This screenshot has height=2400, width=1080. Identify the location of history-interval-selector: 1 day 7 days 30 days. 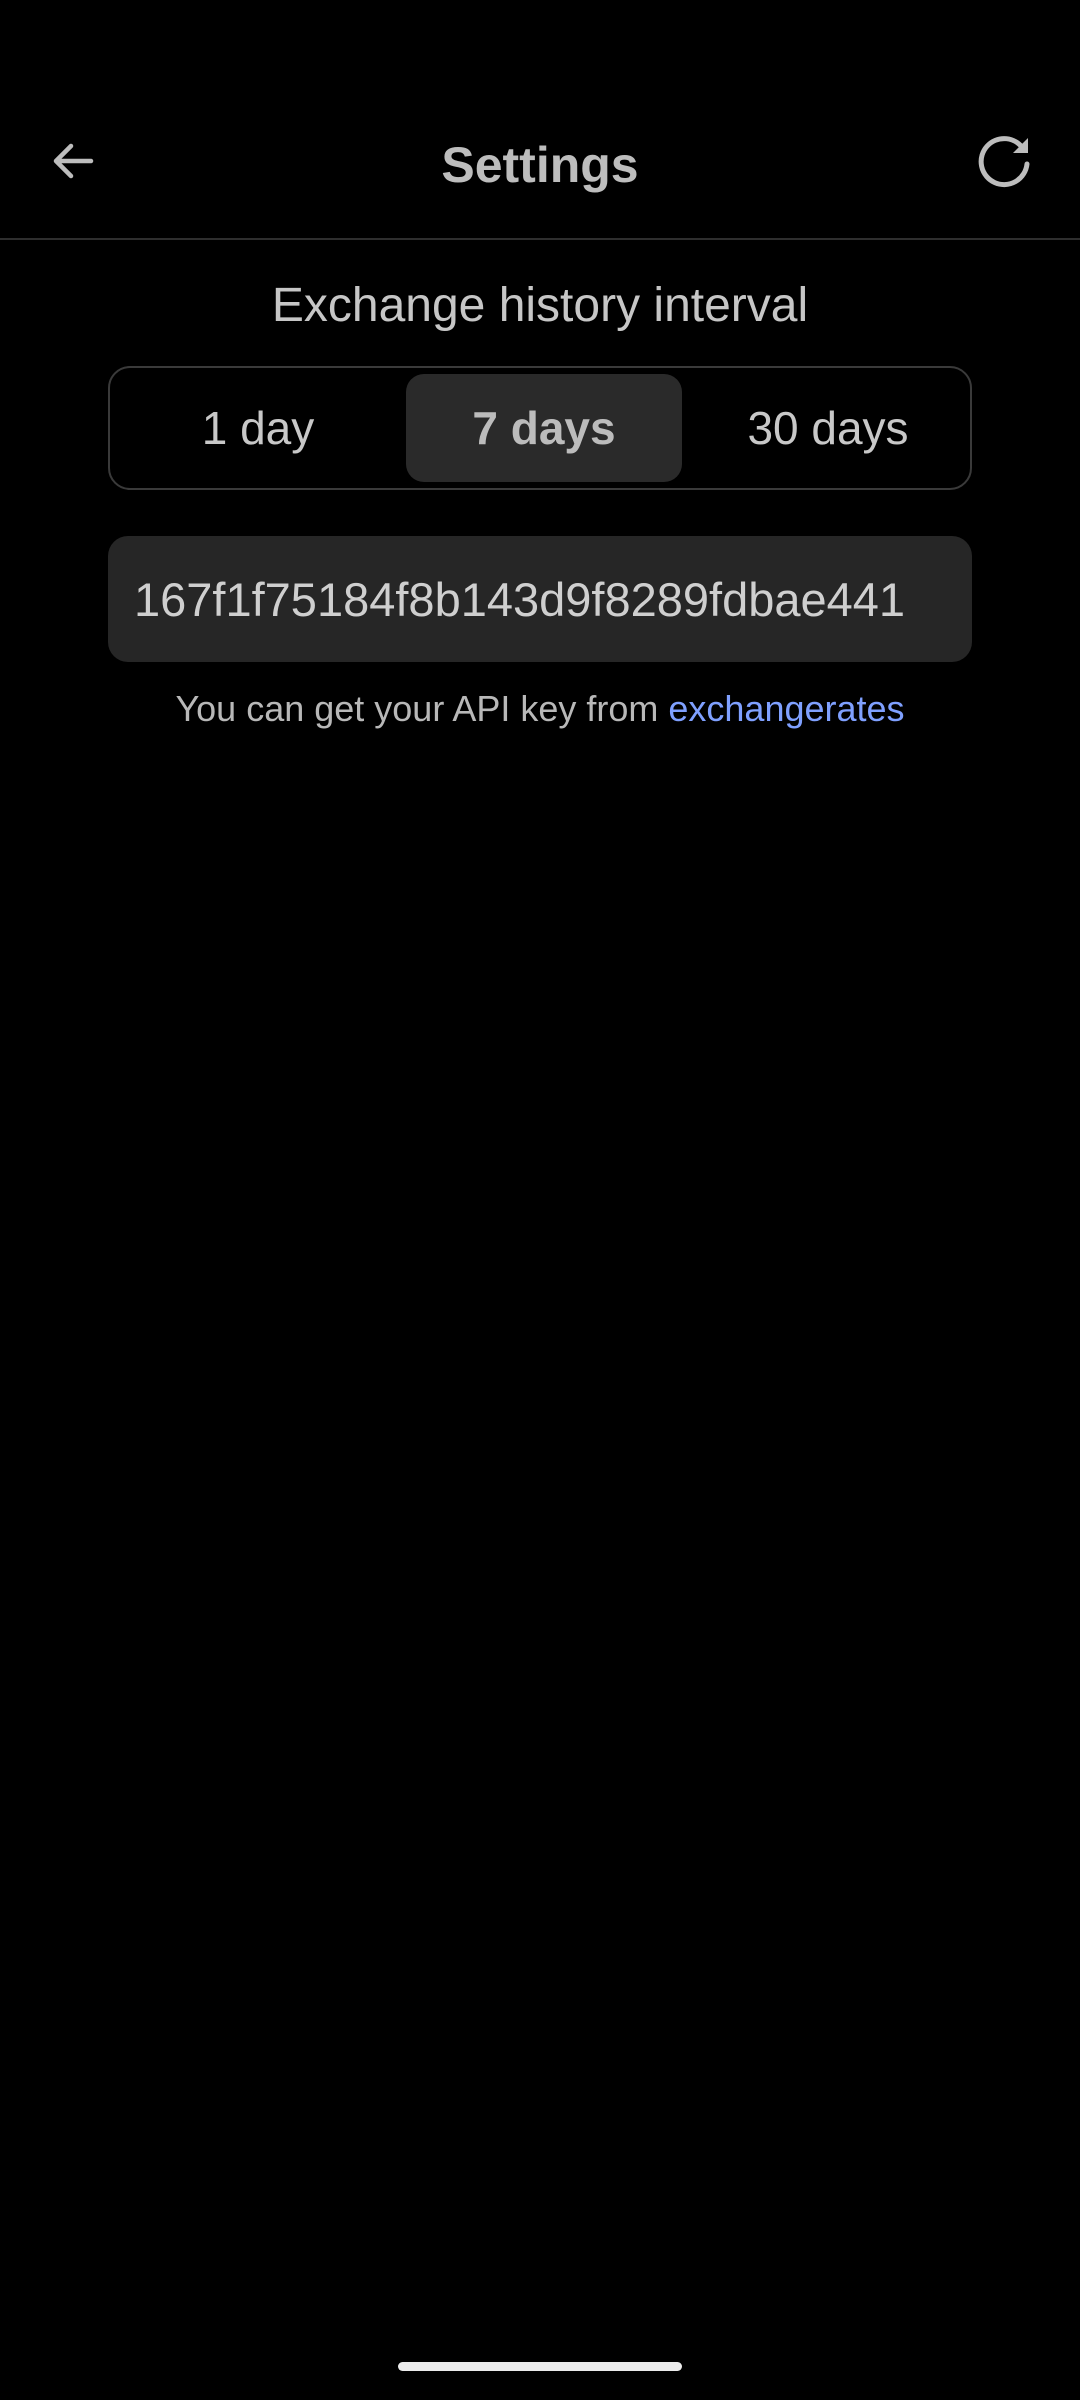
(540, 428).